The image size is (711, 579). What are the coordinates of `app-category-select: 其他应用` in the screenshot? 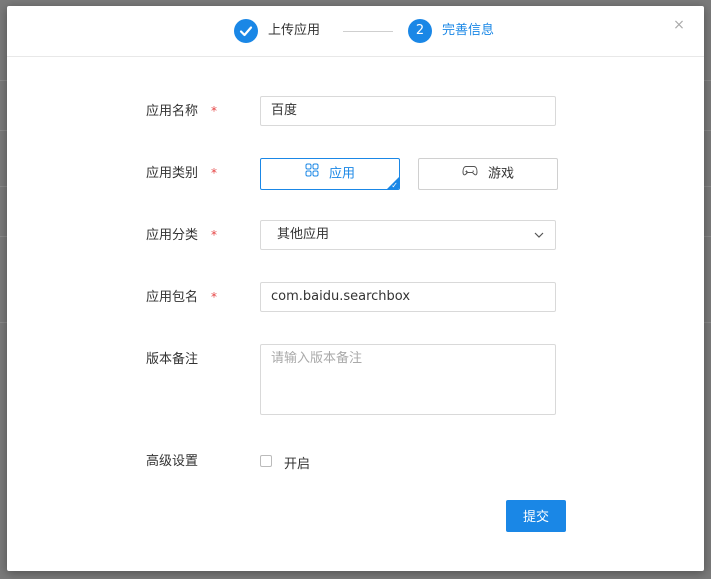 It's located at (408, 235).